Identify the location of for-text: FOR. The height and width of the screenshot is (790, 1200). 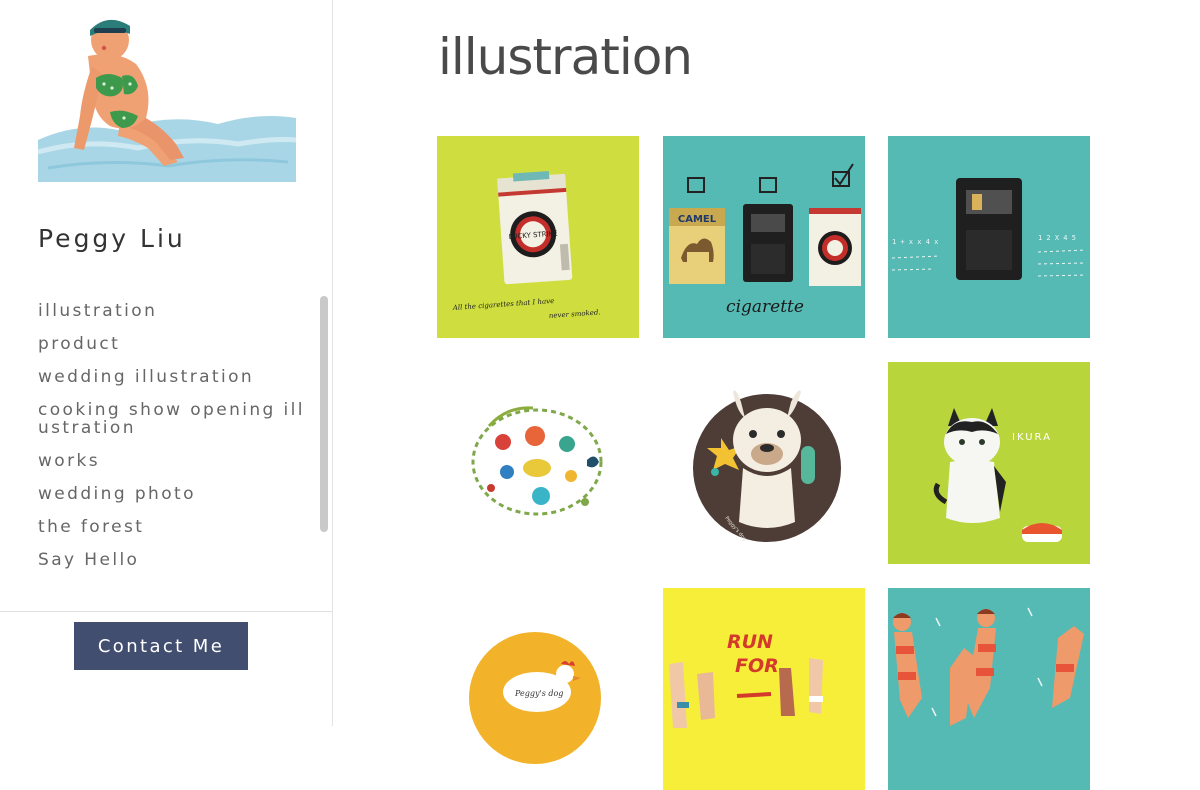
(757, 666).